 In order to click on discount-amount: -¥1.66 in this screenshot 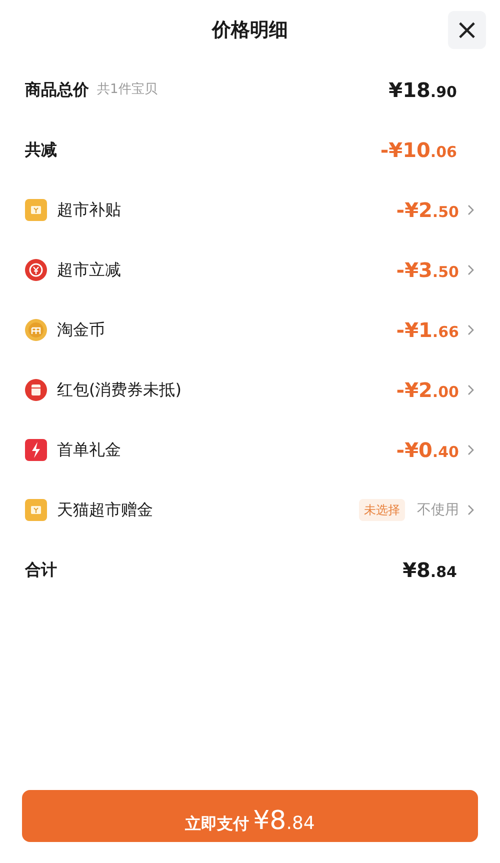, I will do `click(427, 330)`.